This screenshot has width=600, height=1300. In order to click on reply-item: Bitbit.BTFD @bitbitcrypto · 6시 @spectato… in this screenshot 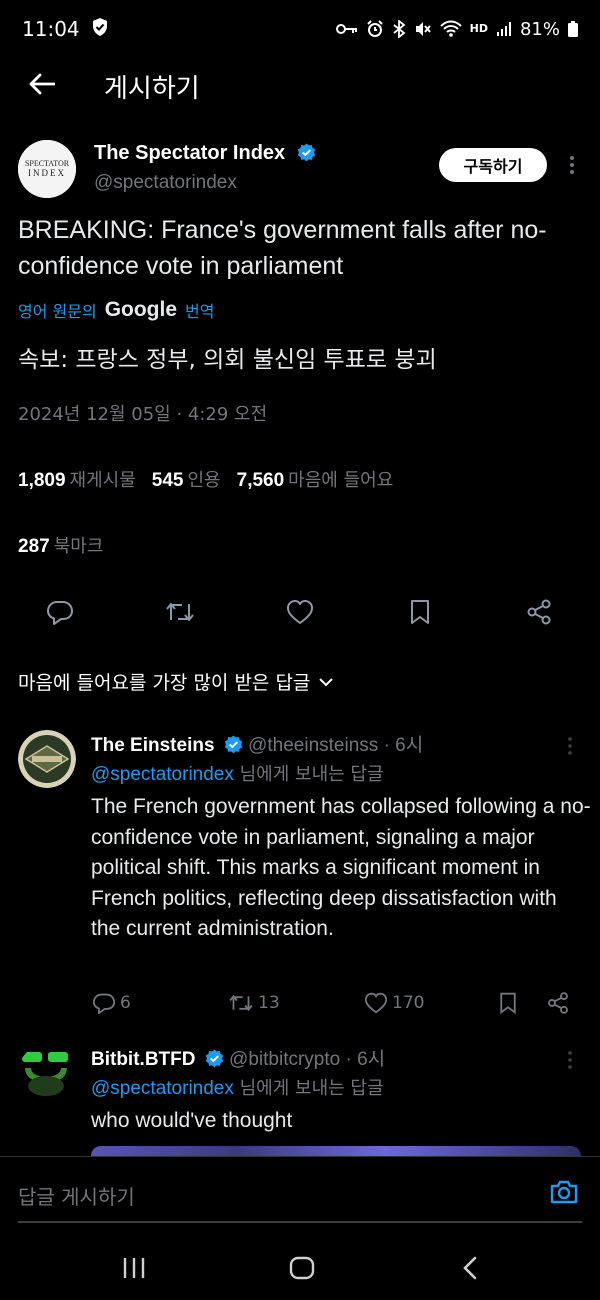, I will do `click(300, 1099)`.